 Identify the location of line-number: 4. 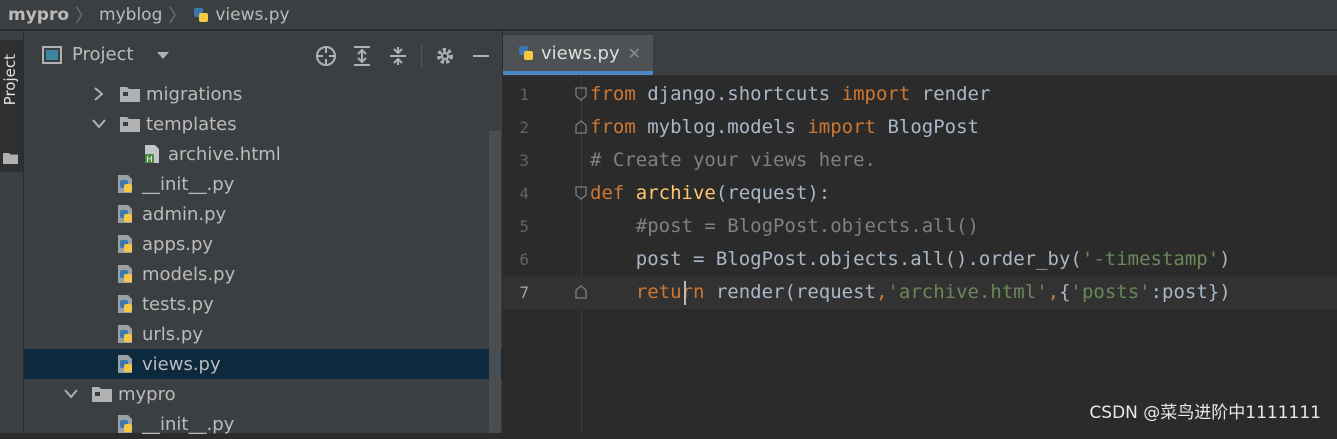
(524, 193).